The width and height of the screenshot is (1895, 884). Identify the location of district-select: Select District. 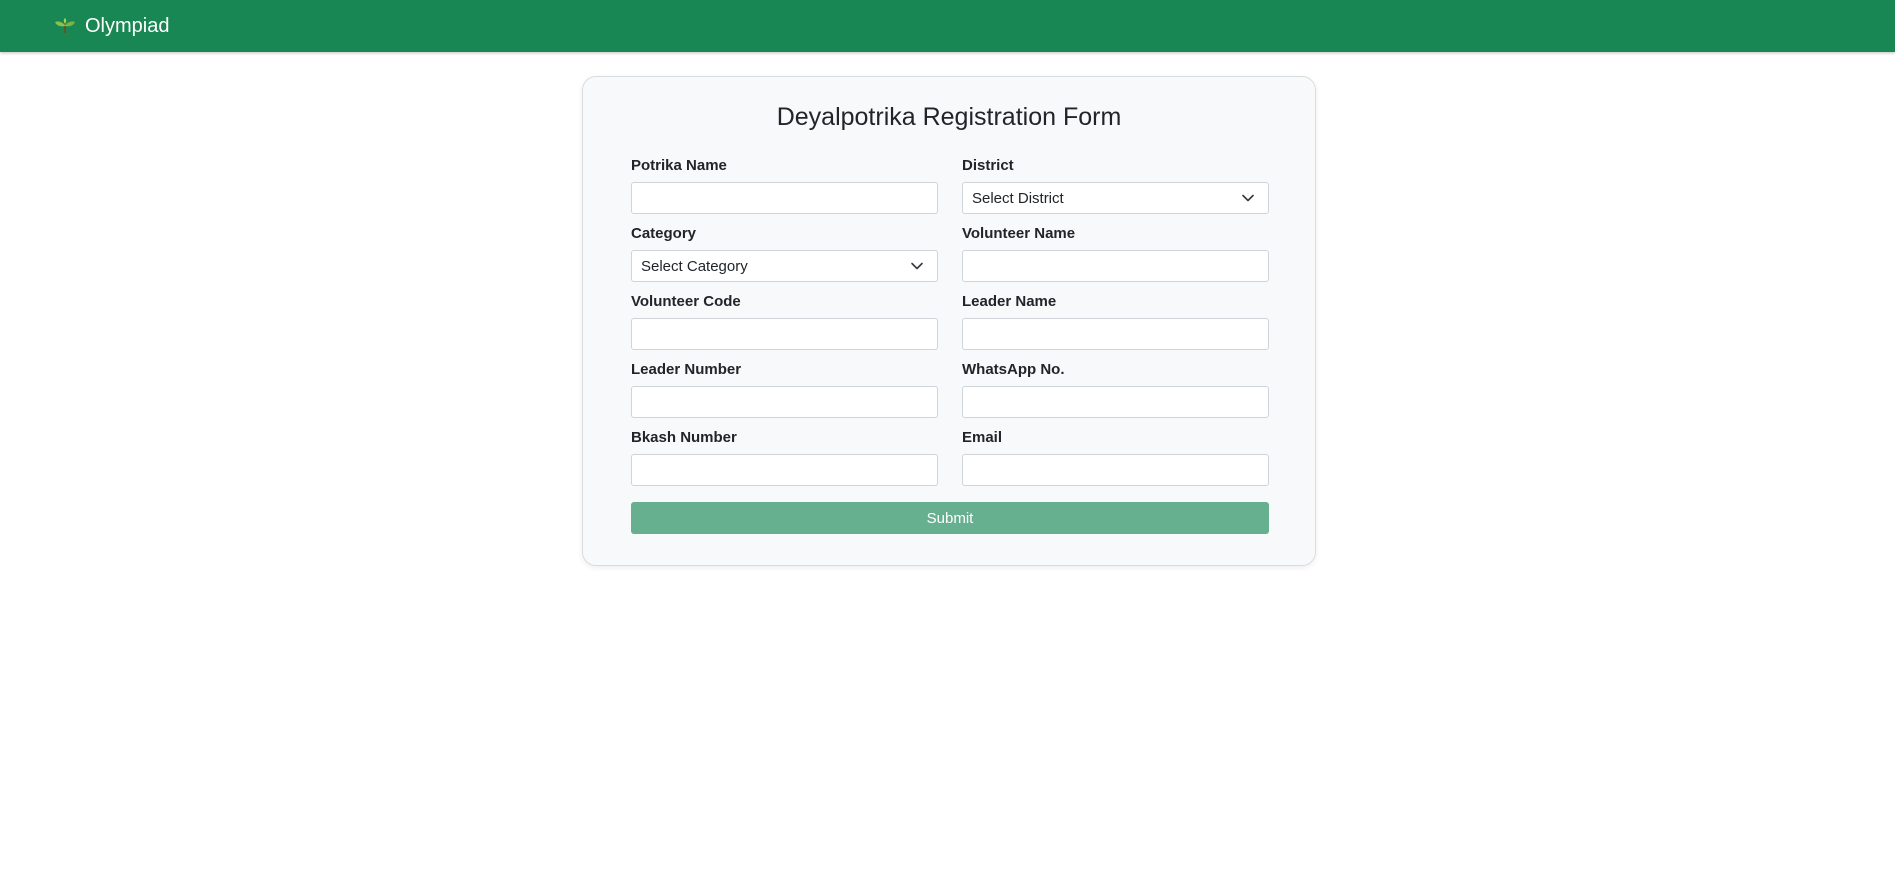
(1115, 198).